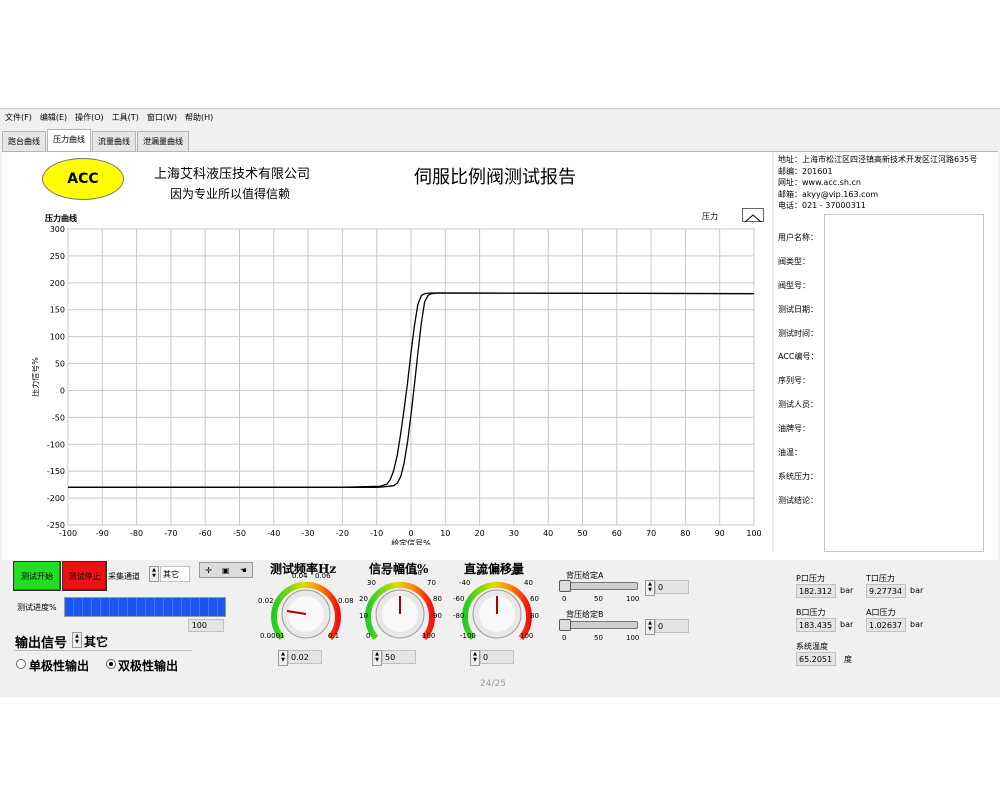 The height and width of the screenshot is (800, 1000). What do you see at coordinates (175, 574) in the screenshot?
I see `channel-select: 其它` at bounding box center [175, 574].